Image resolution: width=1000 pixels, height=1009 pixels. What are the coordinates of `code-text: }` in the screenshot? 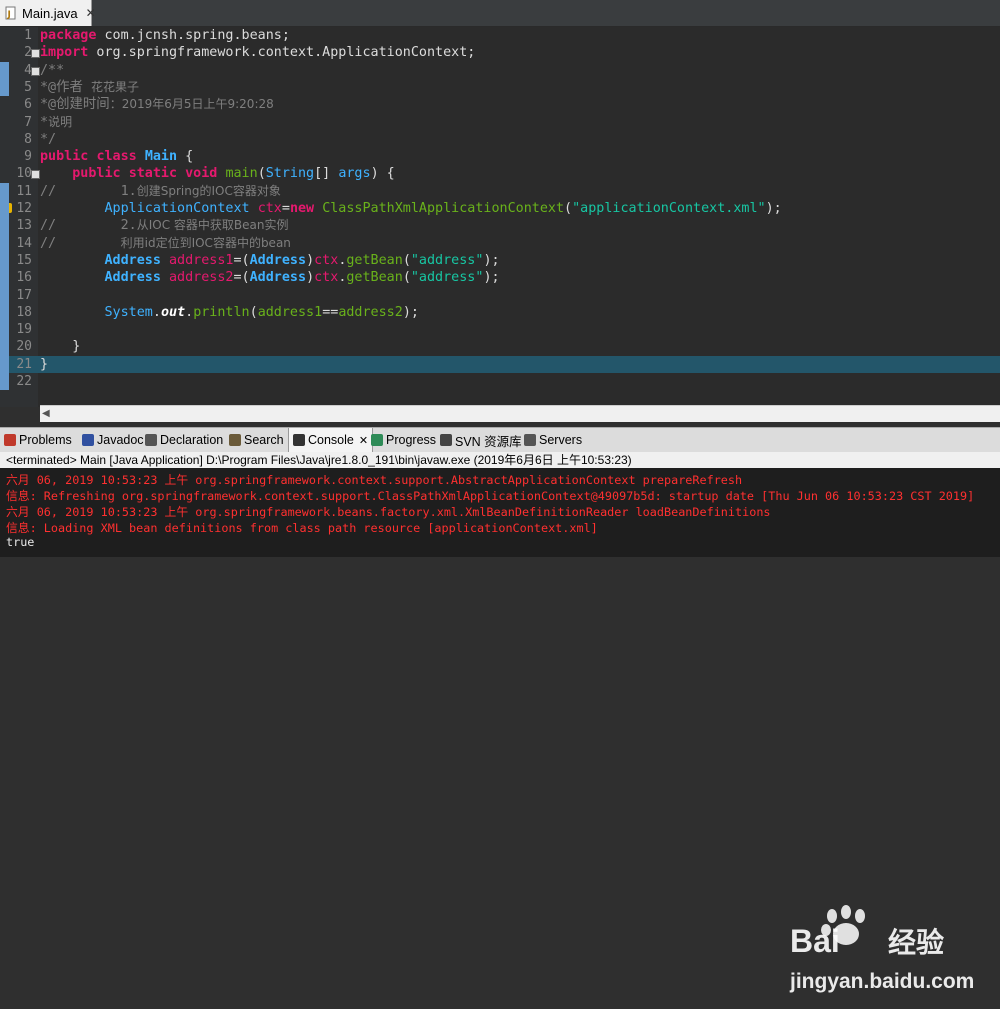 It's located at (44, 364).